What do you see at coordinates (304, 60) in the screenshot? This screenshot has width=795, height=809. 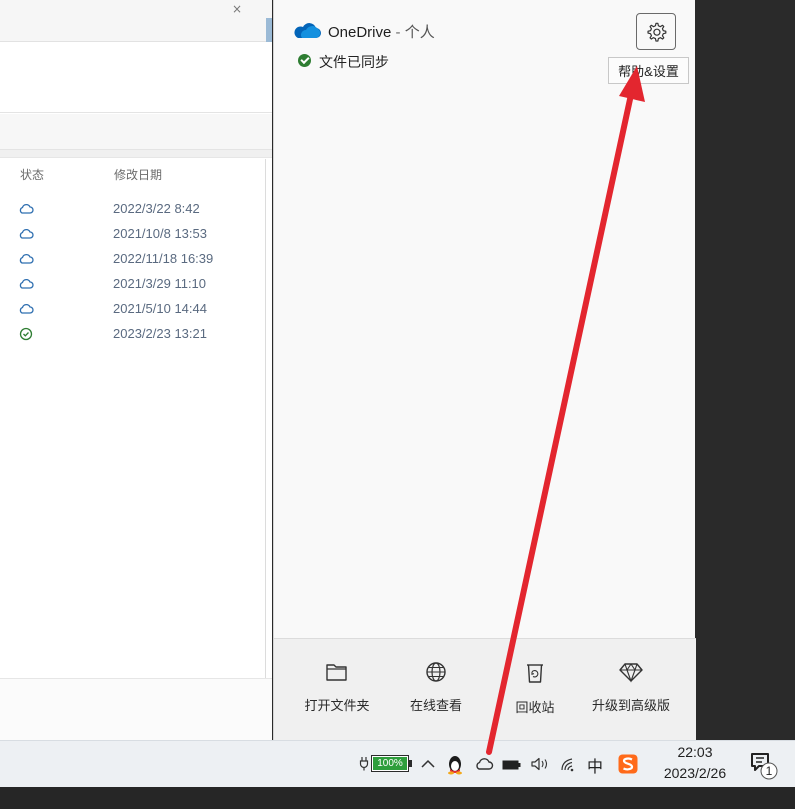 I see `sync-ok-icon` at bounding box center [304, 60].